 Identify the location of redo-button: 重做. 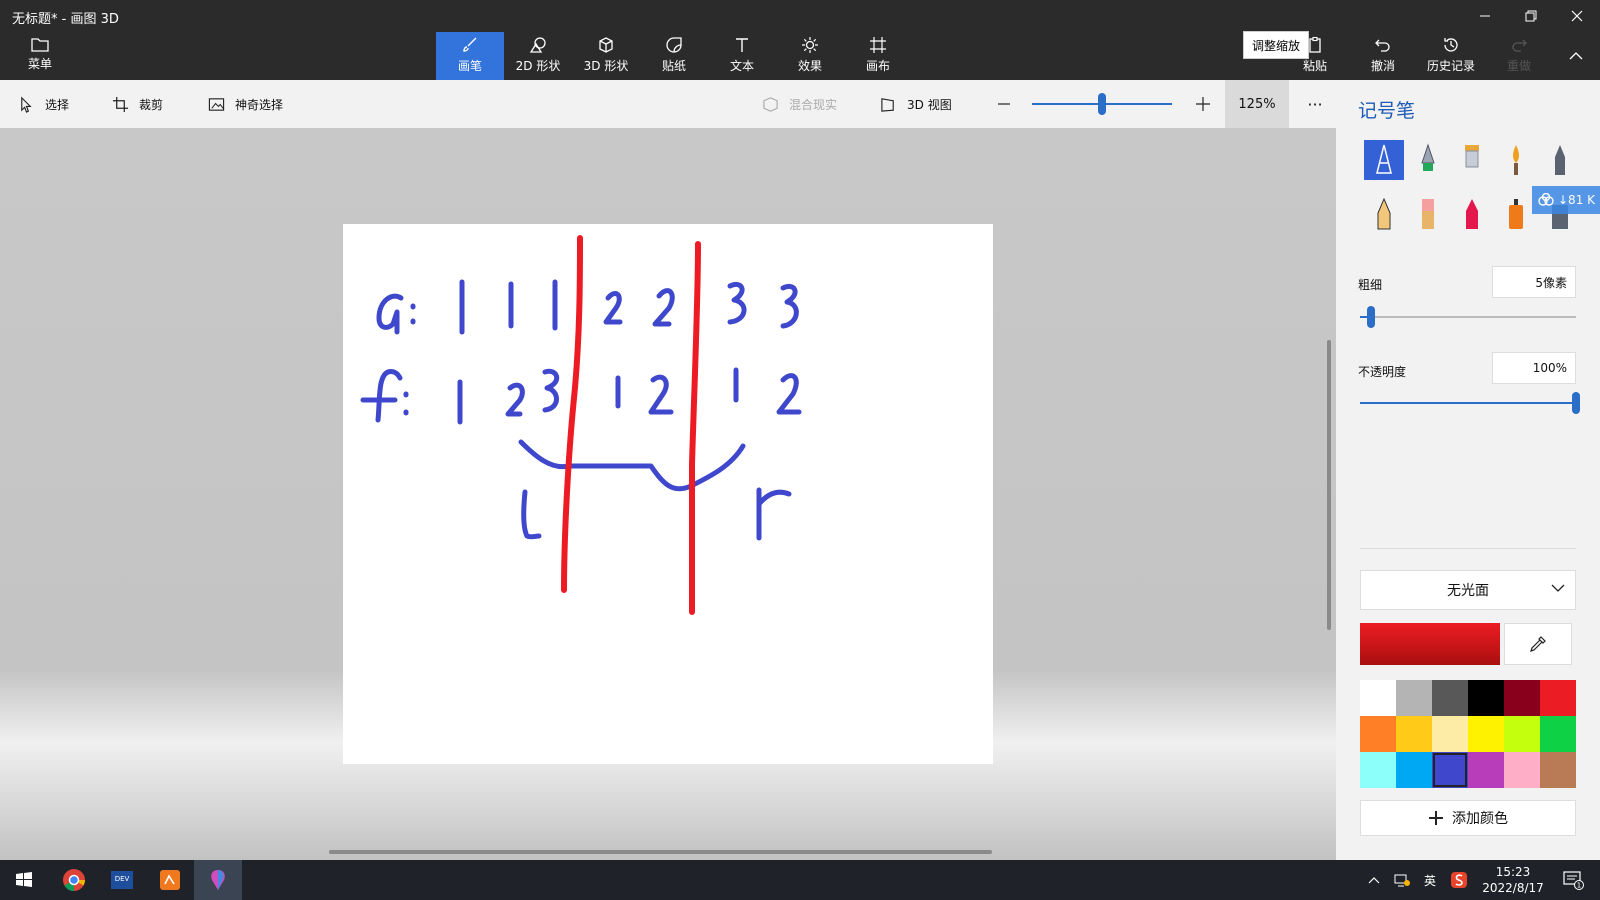
(1519, 56).